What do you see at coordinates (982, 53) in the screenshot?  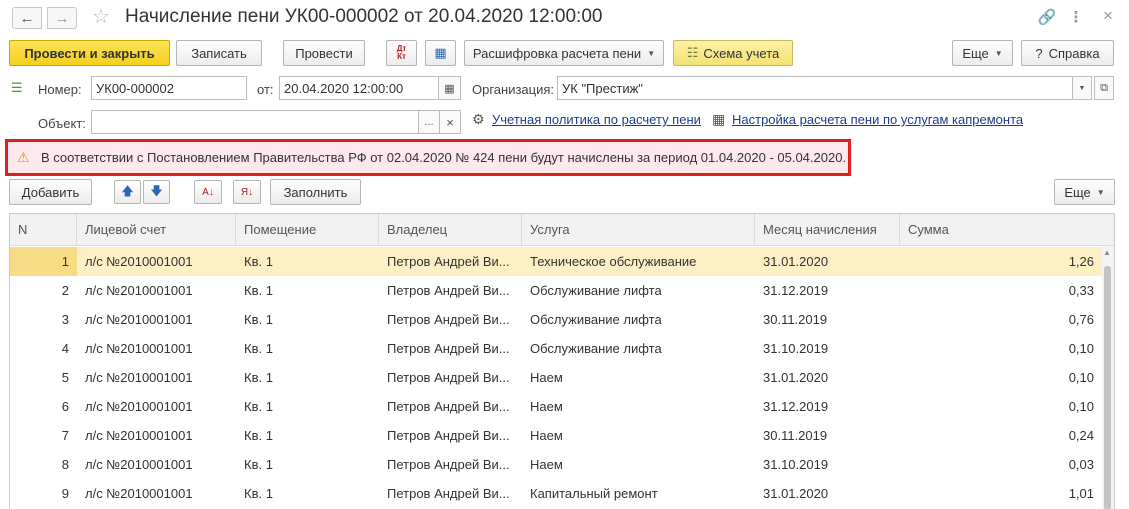 I see `more-button: Еще ▼` at bounding box center [982, 53].